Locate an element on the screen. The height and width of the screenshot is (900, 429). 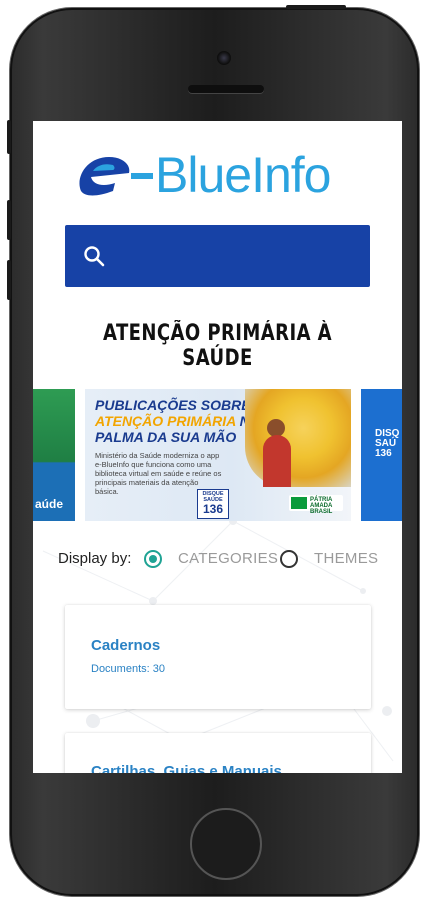
category-title: Cartilhas, Guias e Manuais is located at coordinates (186, 768).